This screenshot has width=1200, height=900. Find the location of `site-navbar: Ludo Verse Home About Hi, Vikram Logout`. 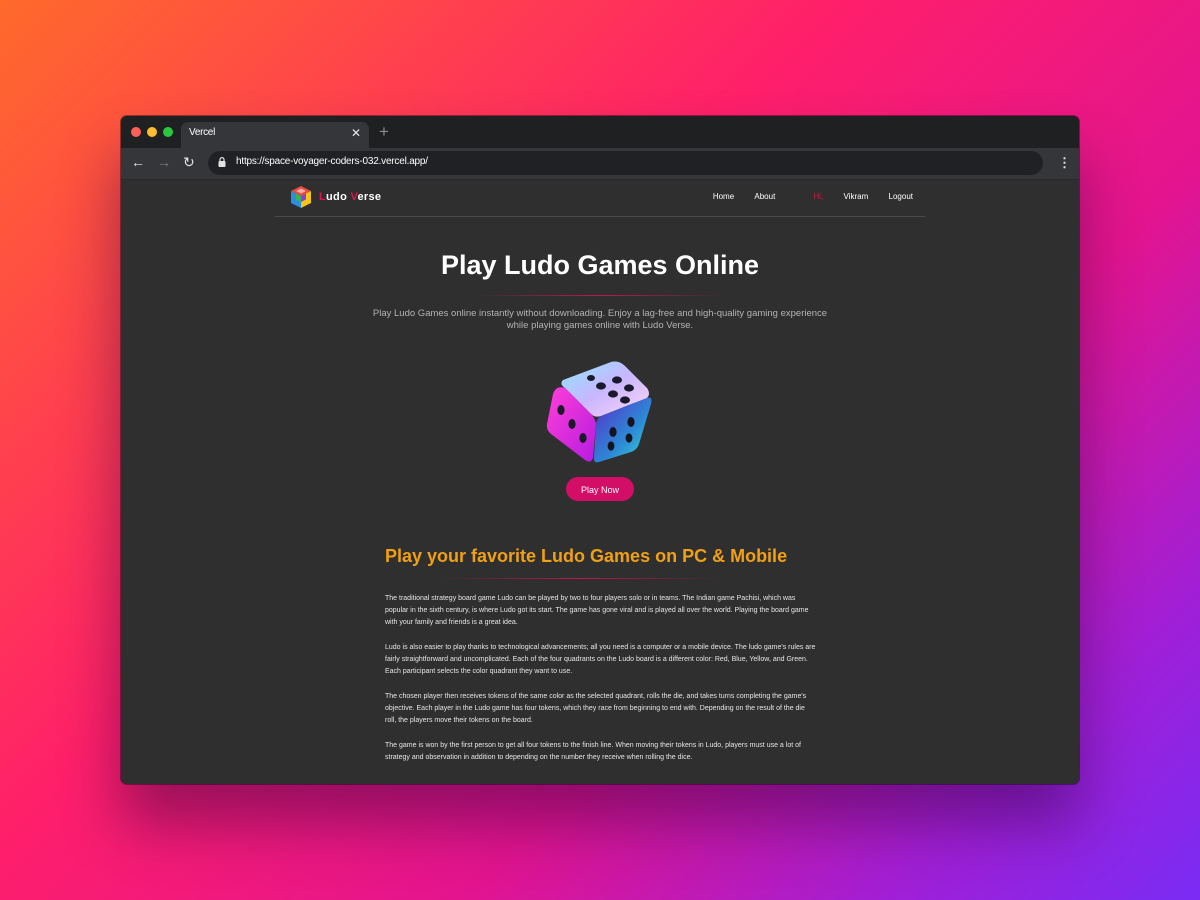

site-navbar: Ludo Verse Home About Hi, Vikram Logout is located at coordinates (600, 198).